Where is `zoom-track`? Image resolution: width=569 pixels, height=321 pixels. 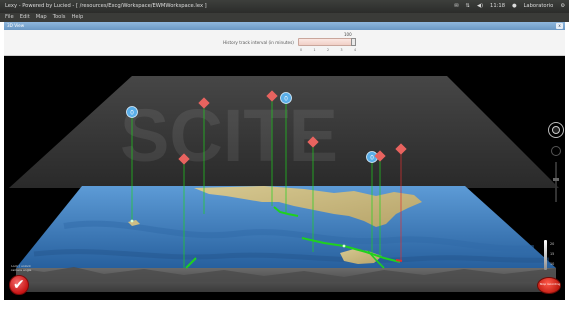
zoom-track is located at coordinates (556, 182).